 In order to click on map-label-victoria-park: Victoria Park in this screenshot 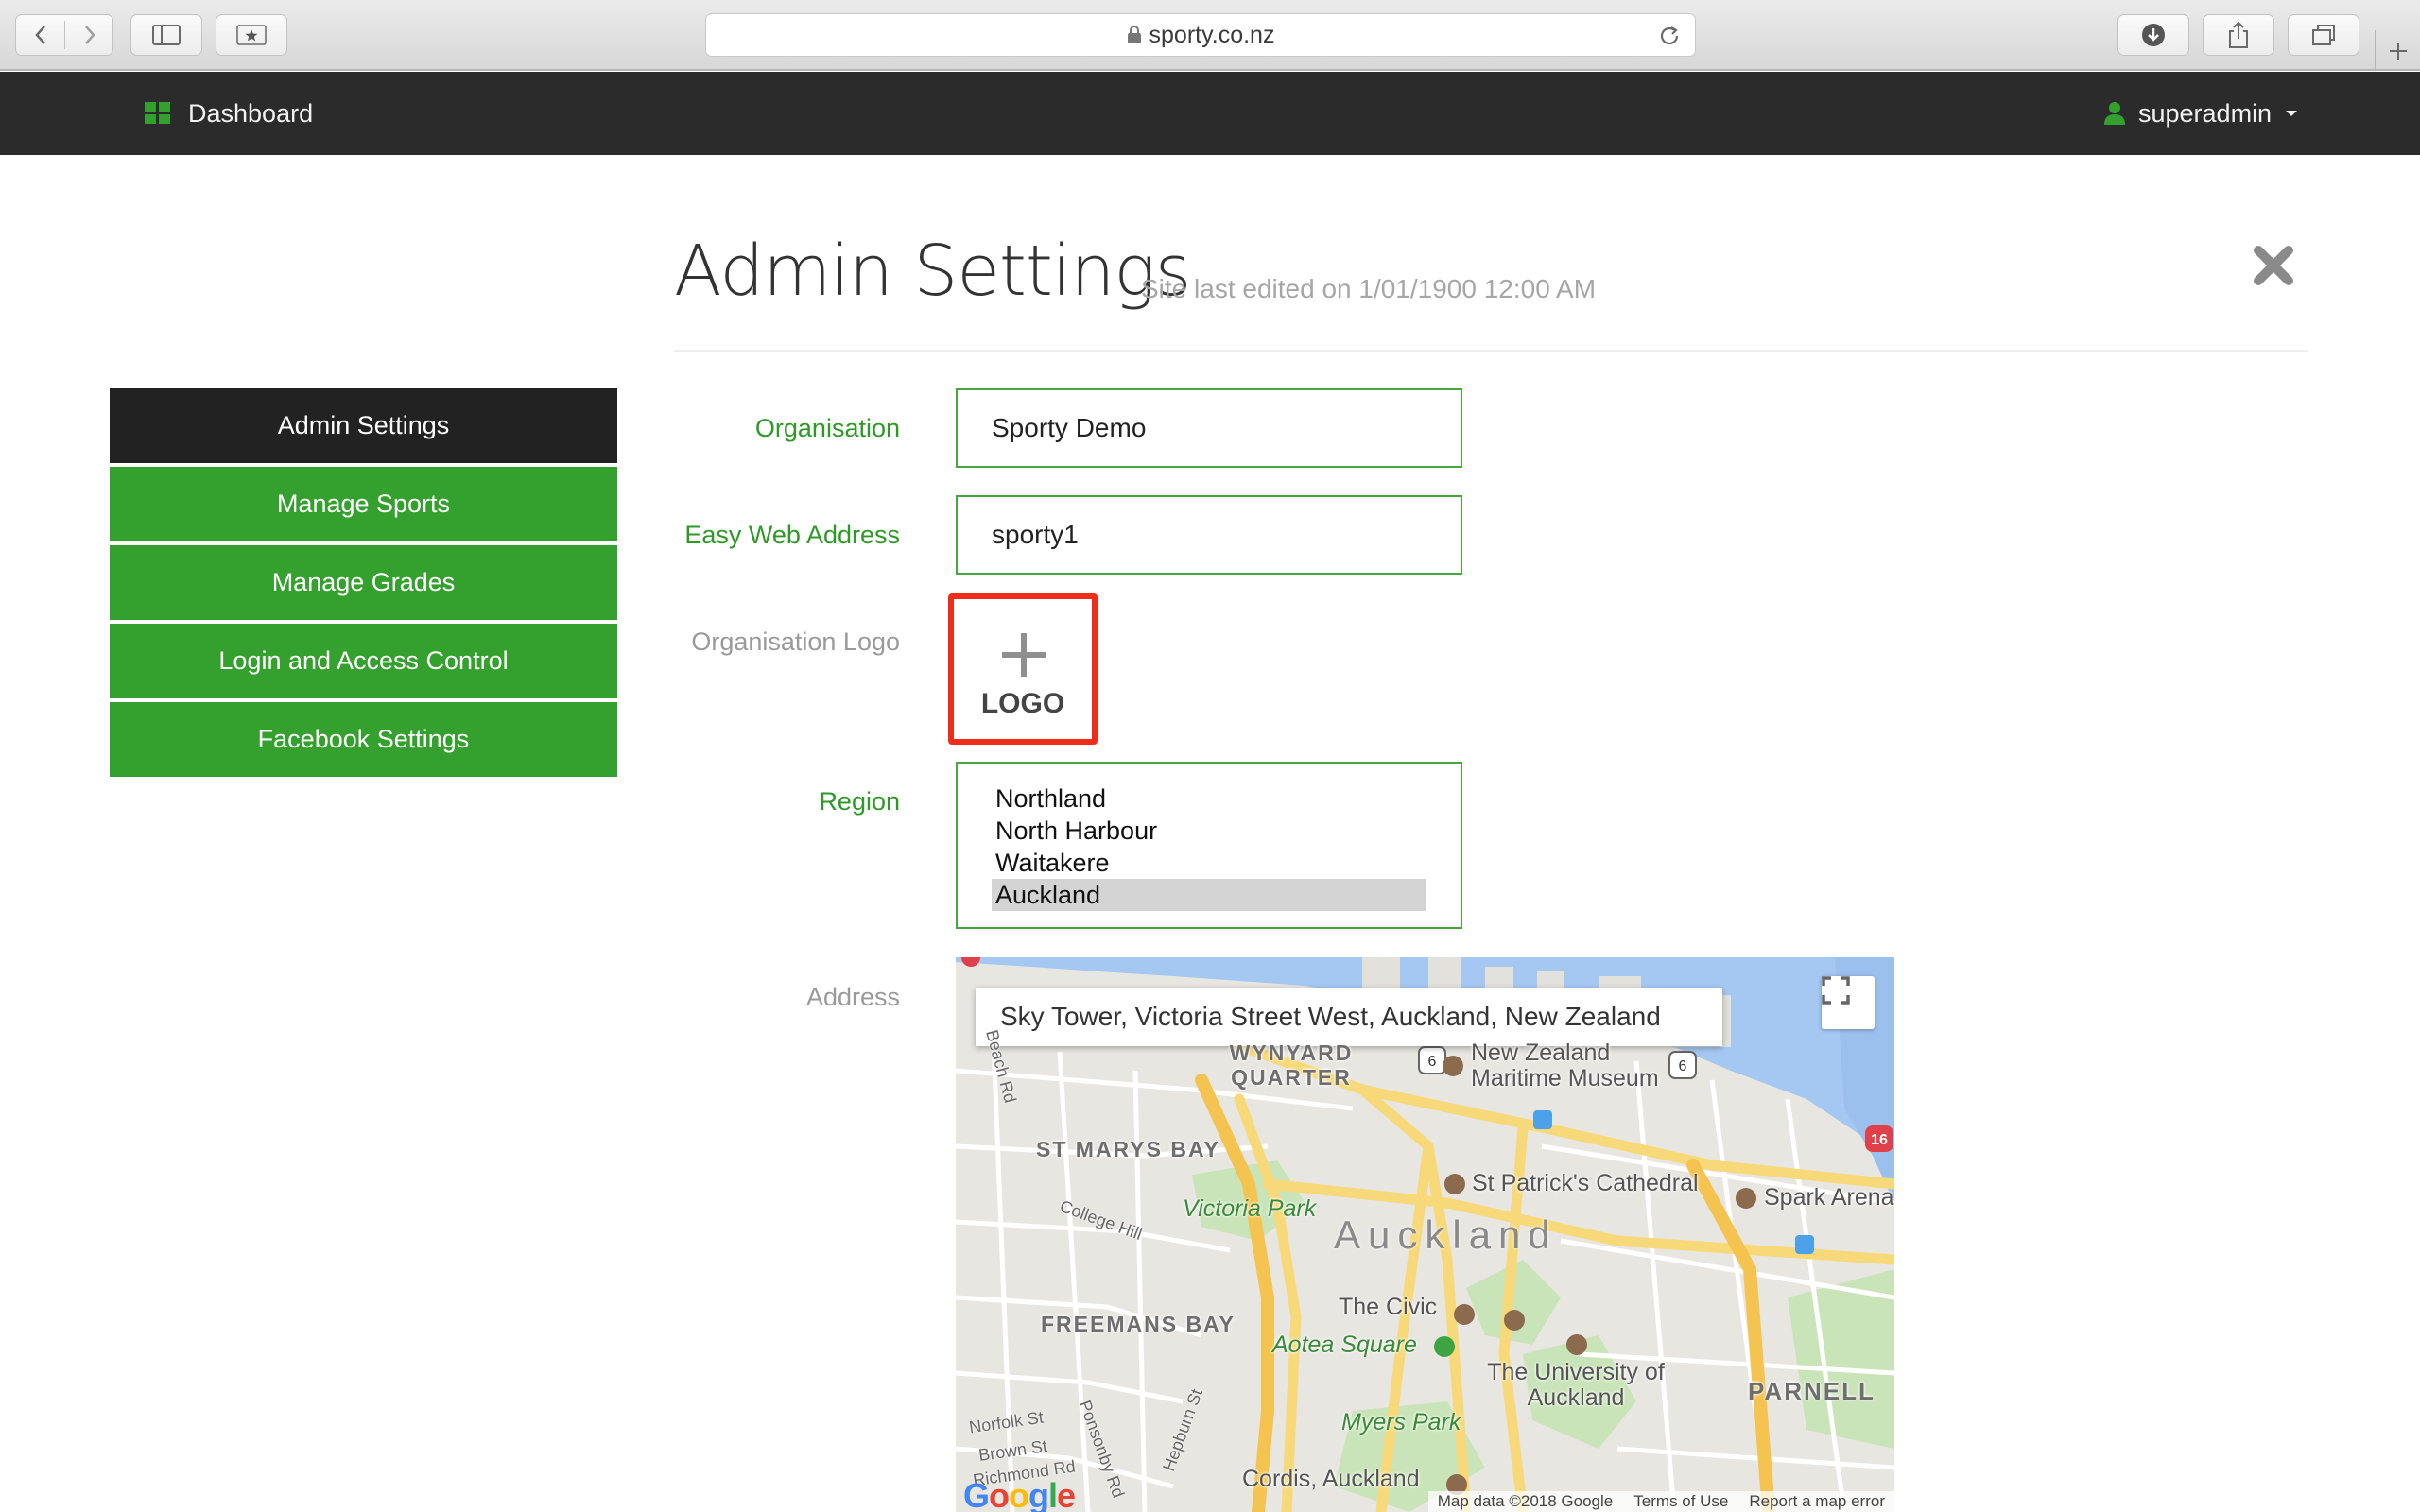, I will do `click(1250, 1208)`.